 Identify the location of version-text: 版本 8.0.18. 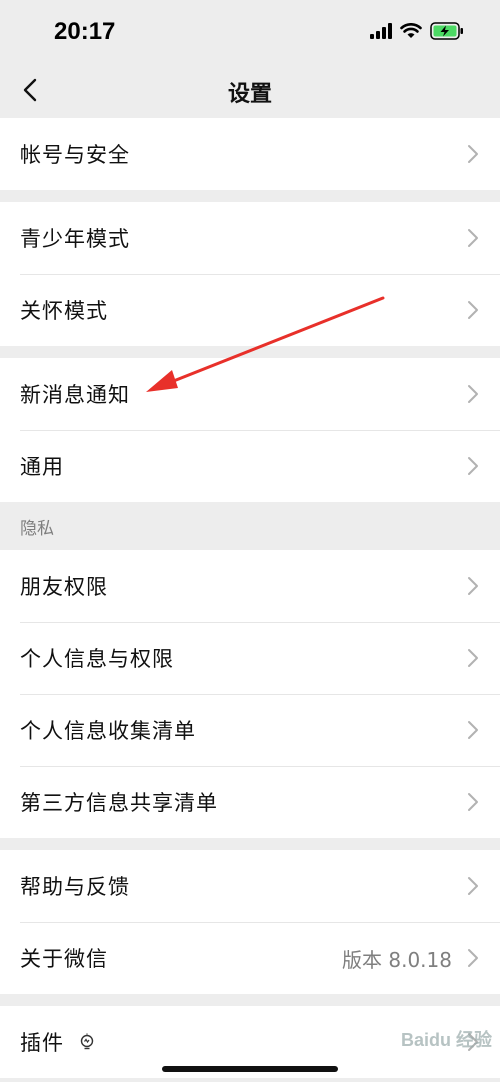
(397, 959).